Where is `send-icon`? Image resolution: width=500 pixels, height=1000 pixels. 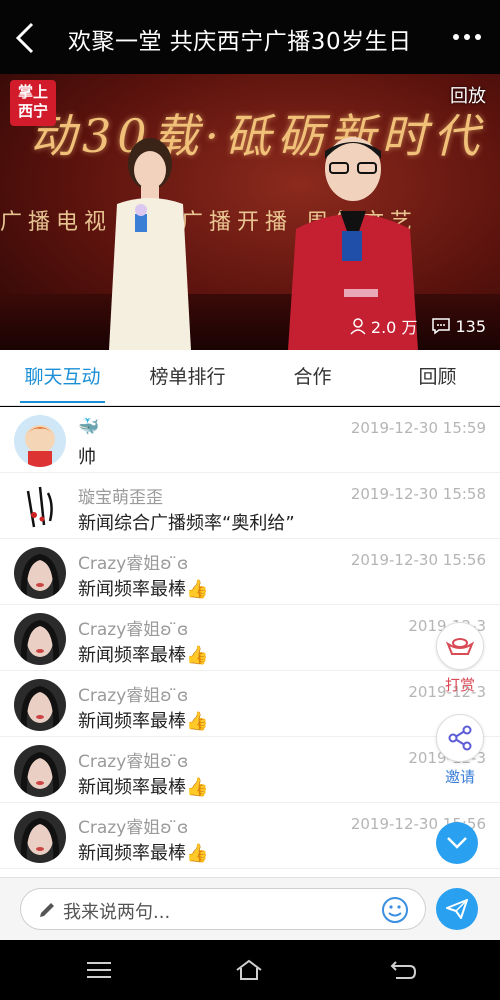 send-icon is located at coordinates (457, 909).